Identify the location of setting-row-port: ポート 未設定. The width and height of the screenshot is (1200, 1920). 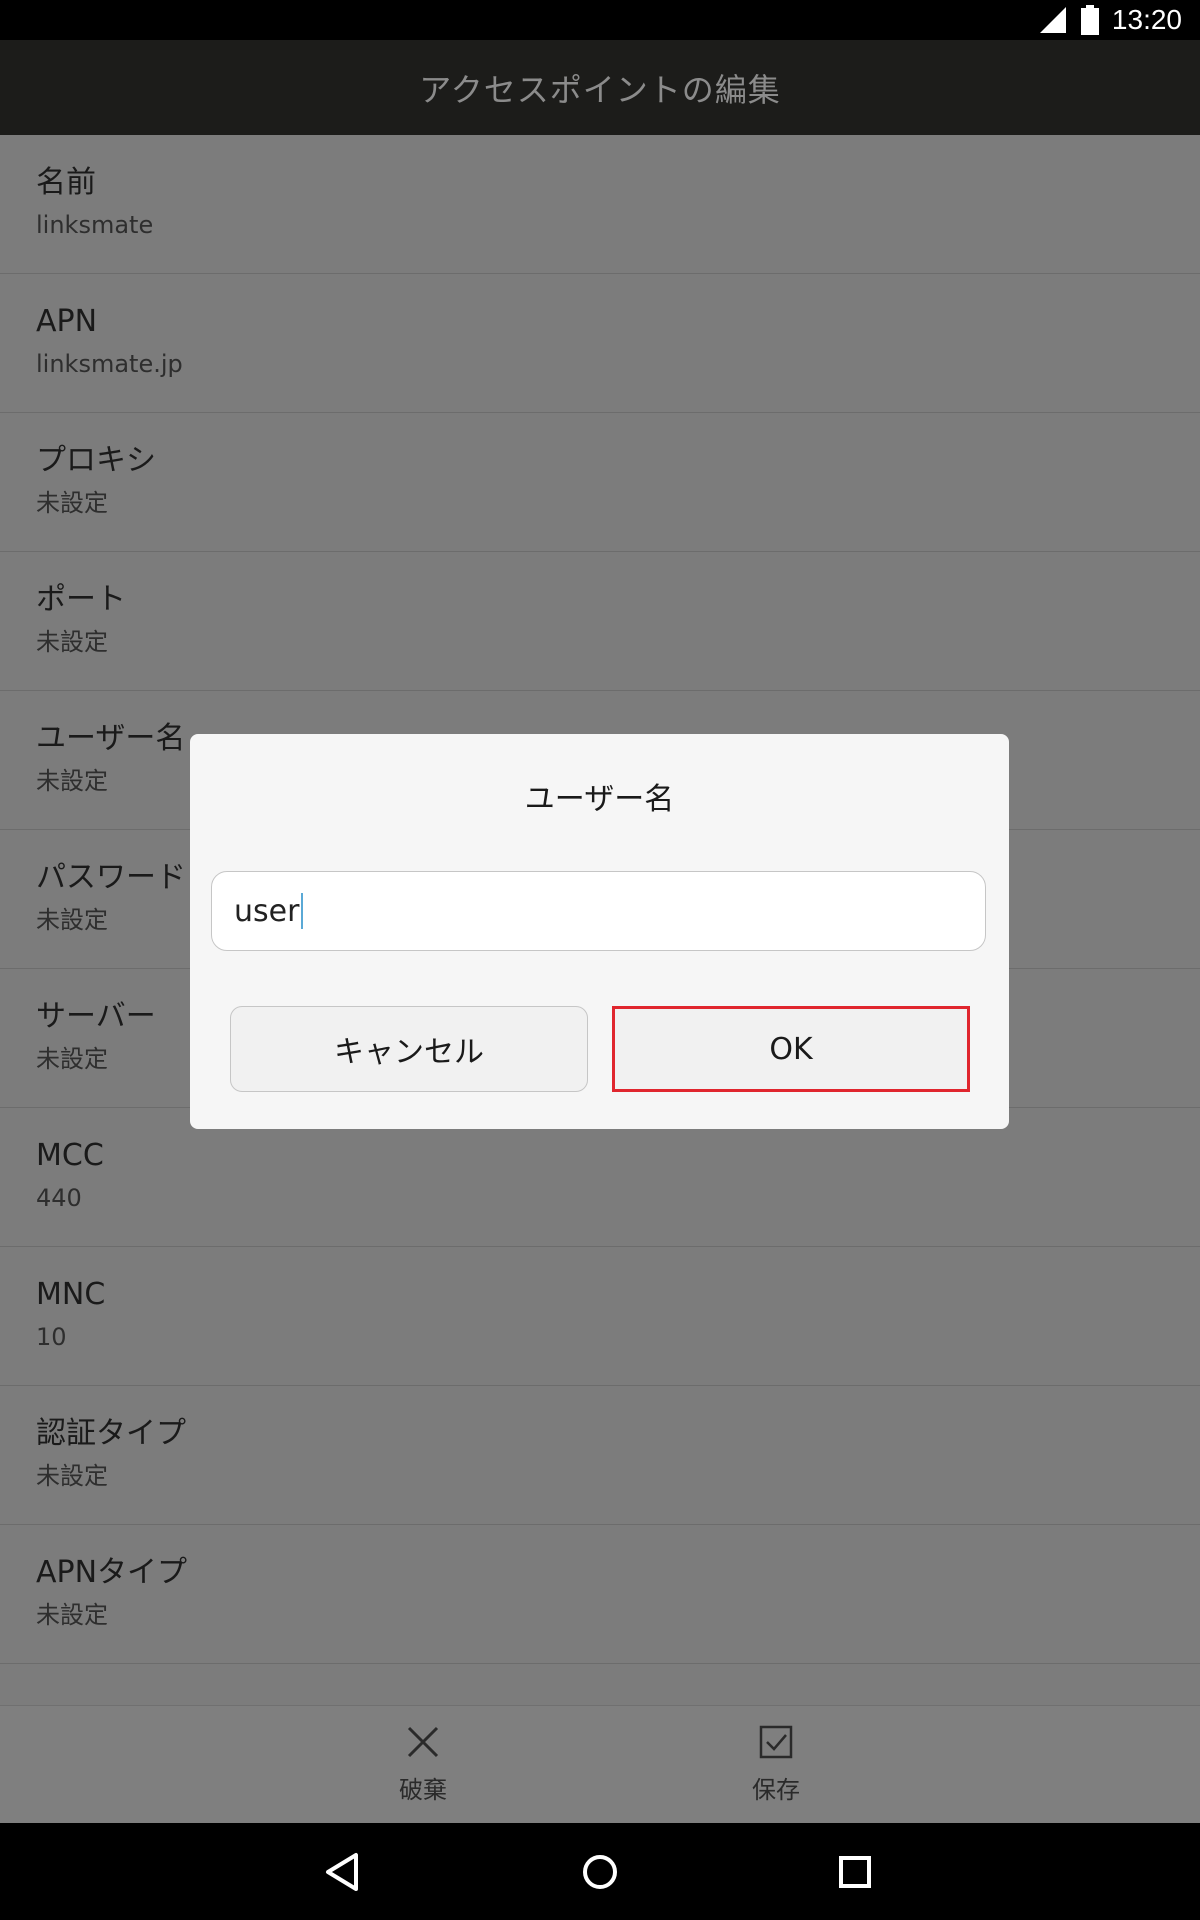
(600, 621).